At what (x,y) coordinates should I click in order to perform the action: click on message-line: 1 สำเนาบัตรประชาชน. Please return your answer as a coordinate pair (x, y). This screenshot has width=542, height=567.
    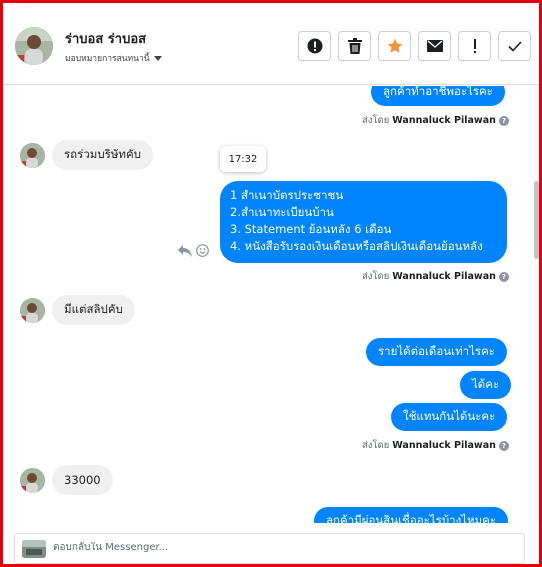
    Looking at the image, I should click on (287, 195).